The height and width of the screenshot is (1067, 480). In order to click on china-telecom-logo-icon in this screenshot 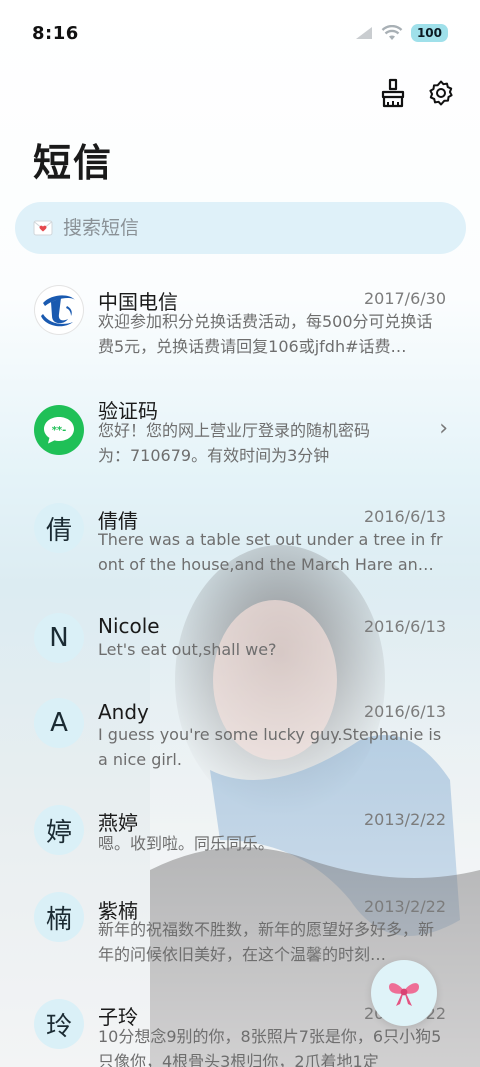, I will do `click(58, 311)`.